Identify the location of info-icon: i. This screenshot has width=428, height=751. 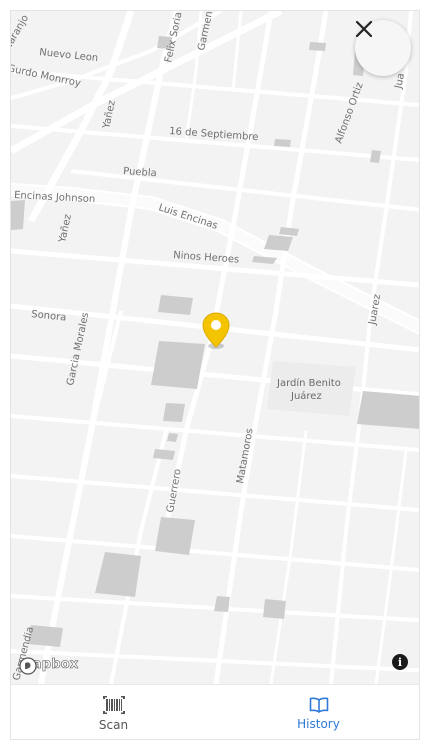
(400, 662).